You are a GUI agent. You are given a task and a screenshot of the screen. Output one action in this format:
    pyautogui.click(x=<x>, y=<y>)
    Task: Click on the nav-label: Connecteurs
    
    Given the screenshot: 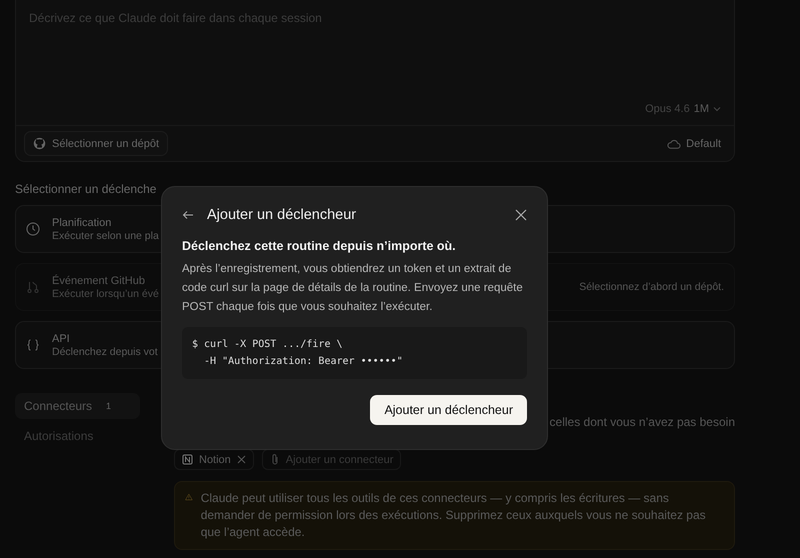 What is the action you would take?
    pyautogui.click(x=58, y=406)
    